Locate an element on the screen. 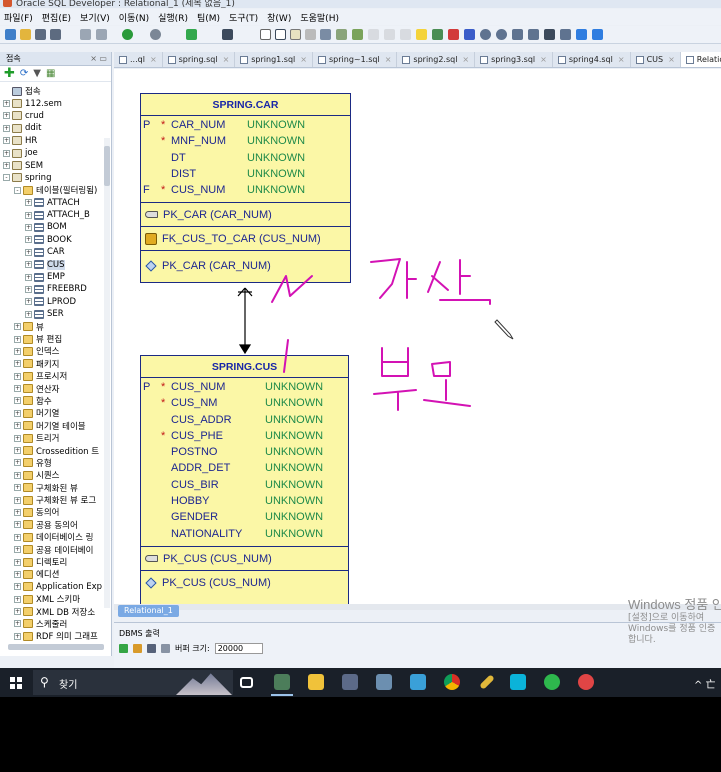  editor-tab: ...ql × is located at coordinates (138, 59).